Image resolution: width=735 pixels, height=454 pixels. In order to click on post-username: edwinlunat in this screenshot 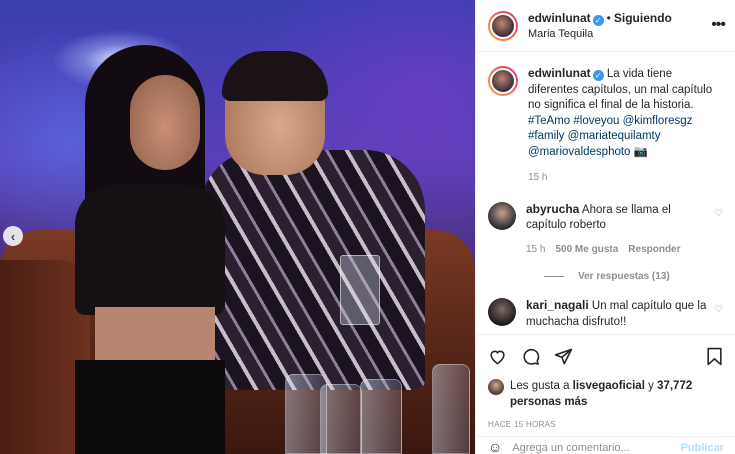, I will do `click(559, 18)`.